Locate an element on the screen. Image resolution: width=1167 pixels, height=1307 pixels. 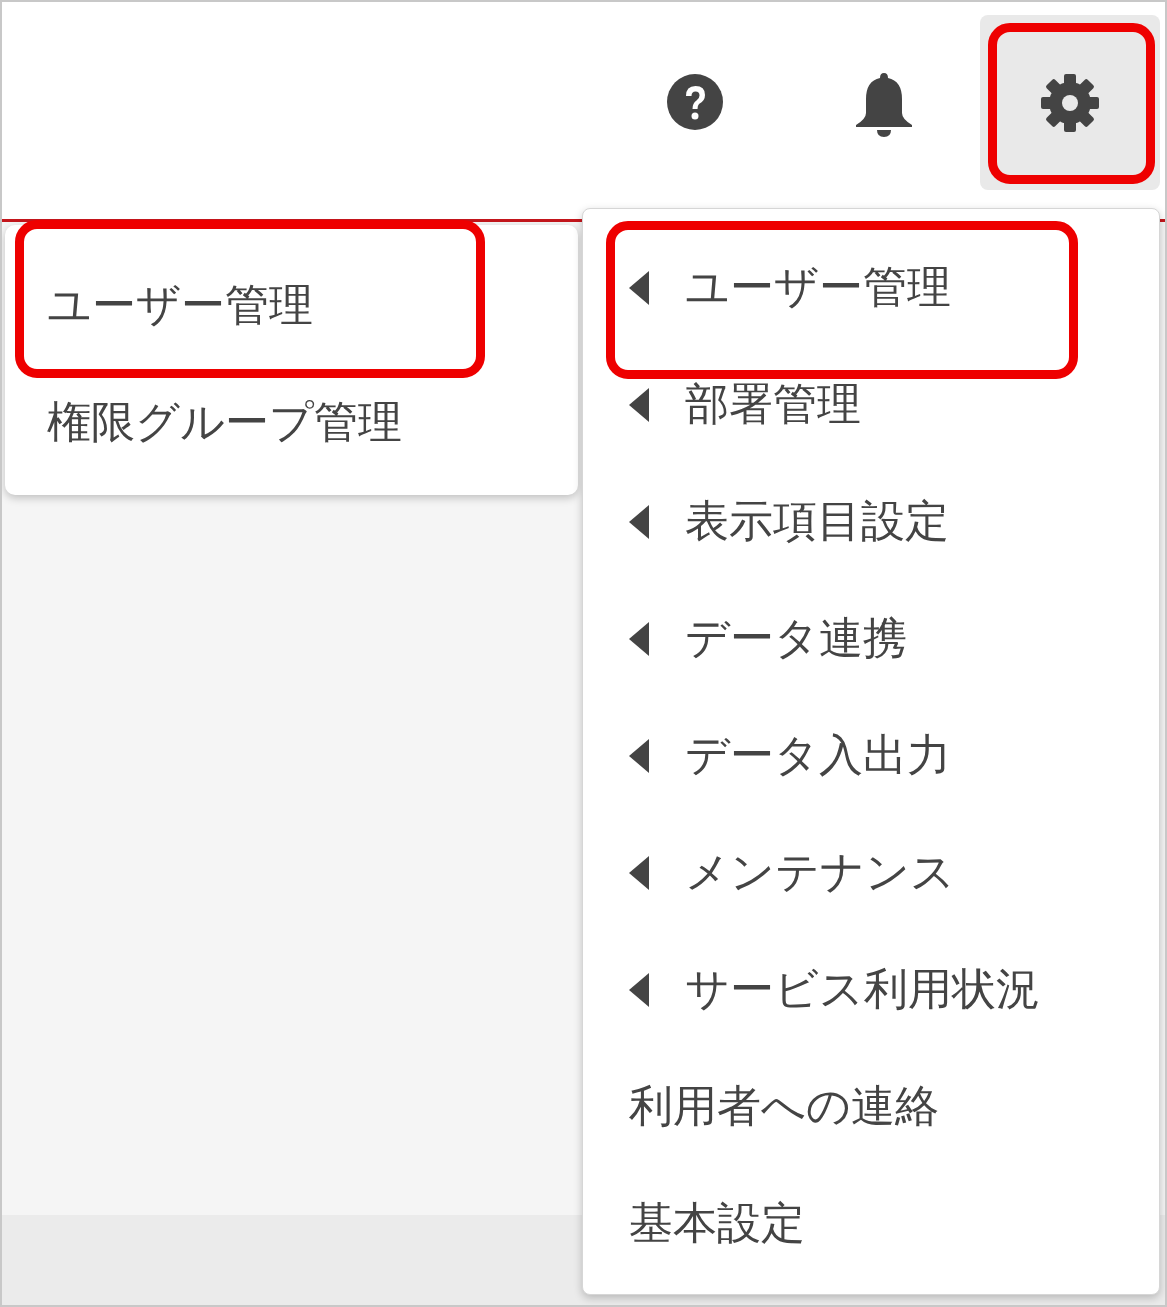
menu-item: 基本設定 is located at coordinates (871, 1223).